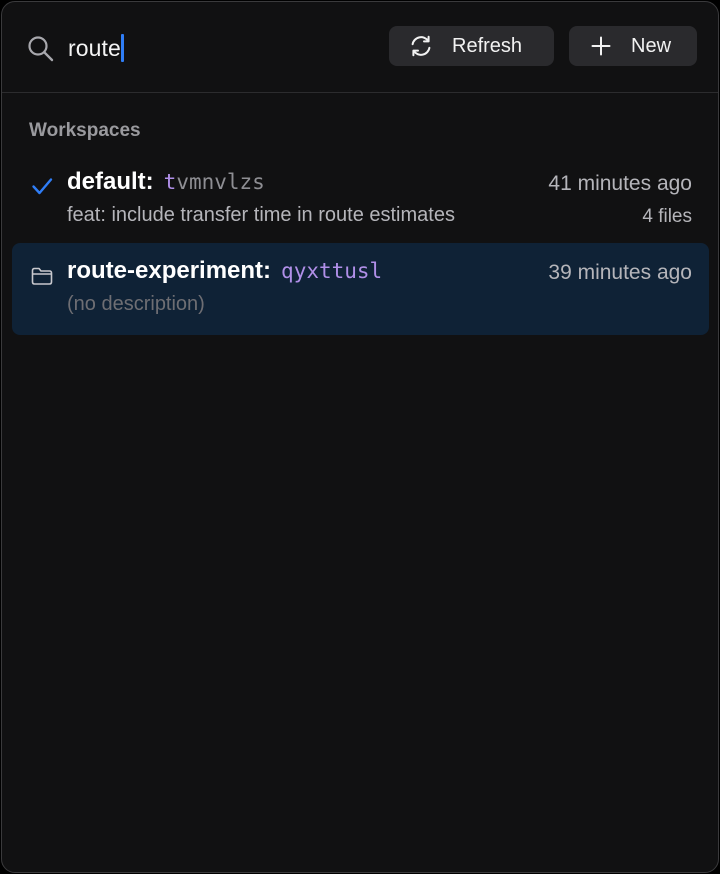 The image size is (720, 874). Describe the element at coordinates (667, 216) in the screenshot. I see `workspace-file-count: 4 files` at that location.